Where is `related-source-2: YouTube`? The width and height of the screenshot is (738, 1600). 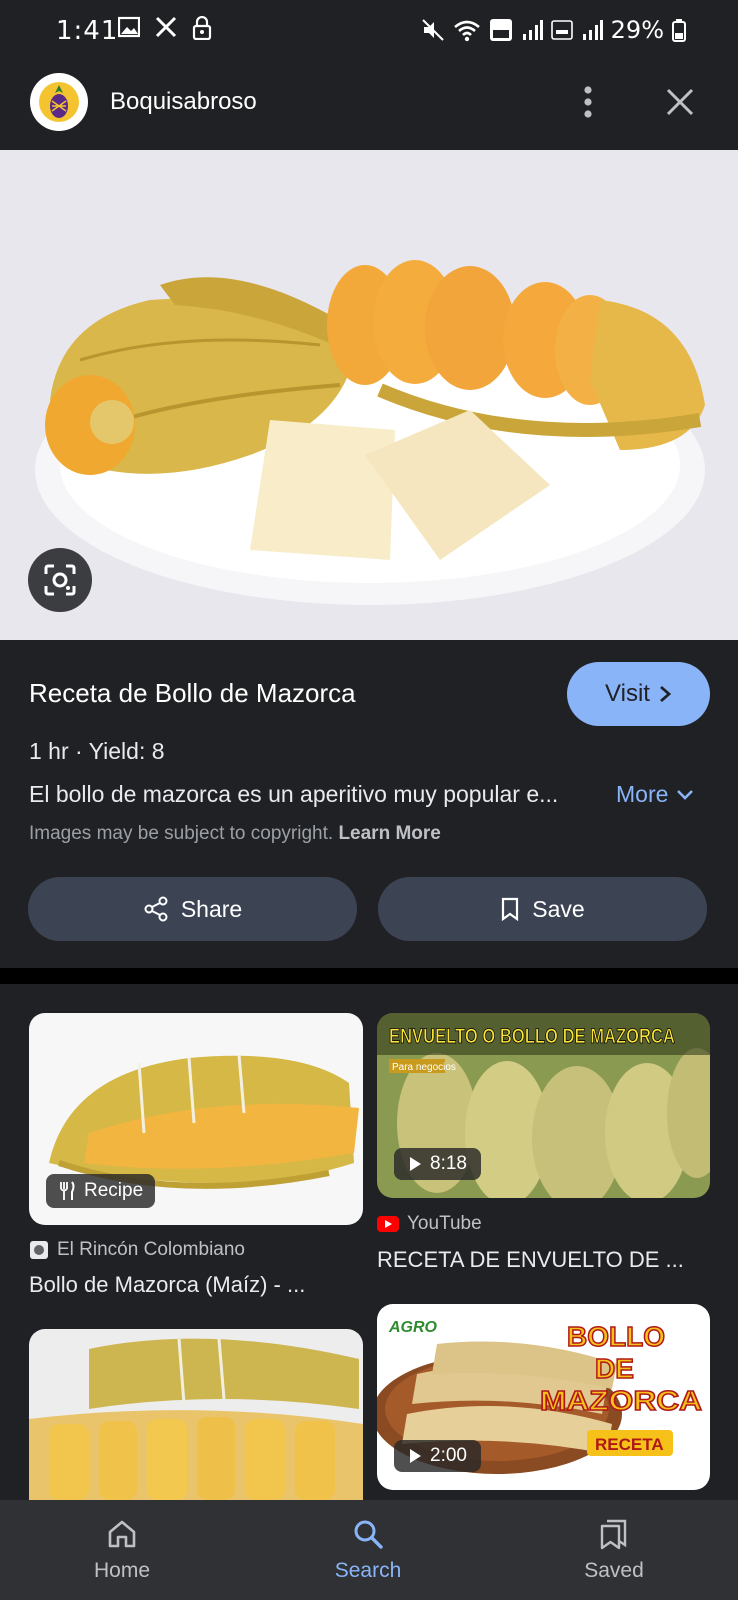
related-source-2: YouTube is located at coordinates (429, 1224).